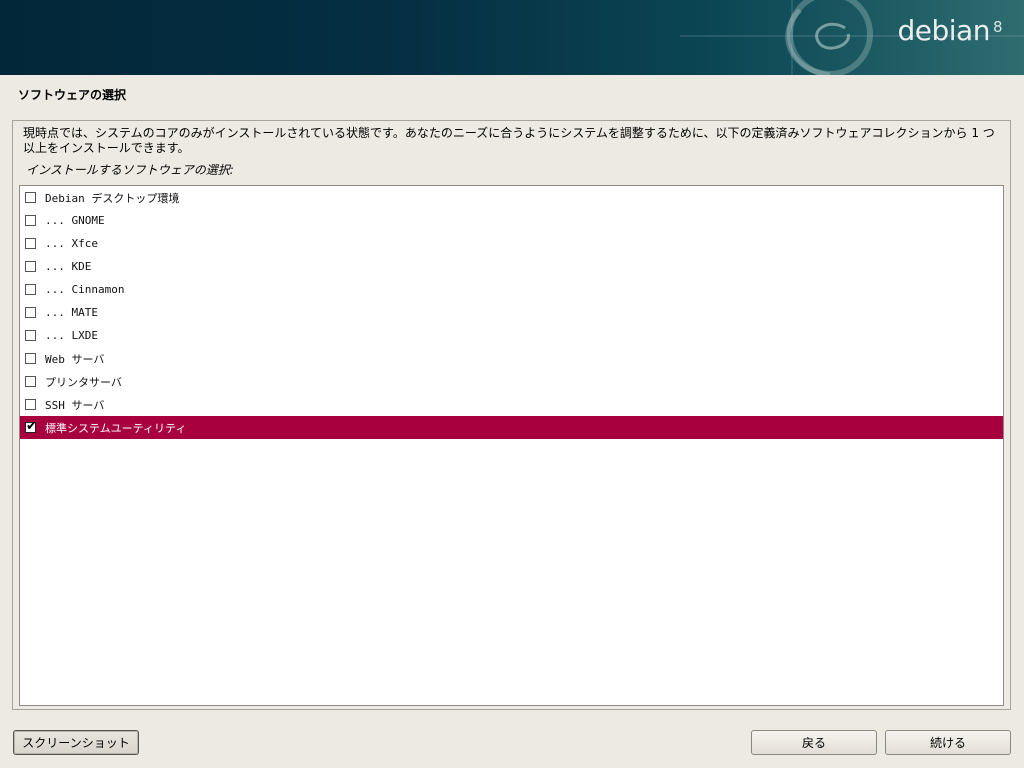 This screenshot has height=768, width=1024. What do you see at coordinates (511, 358) in the screenshot?
I see `software-option: Web サーバ` at bounding box center [511, 358].